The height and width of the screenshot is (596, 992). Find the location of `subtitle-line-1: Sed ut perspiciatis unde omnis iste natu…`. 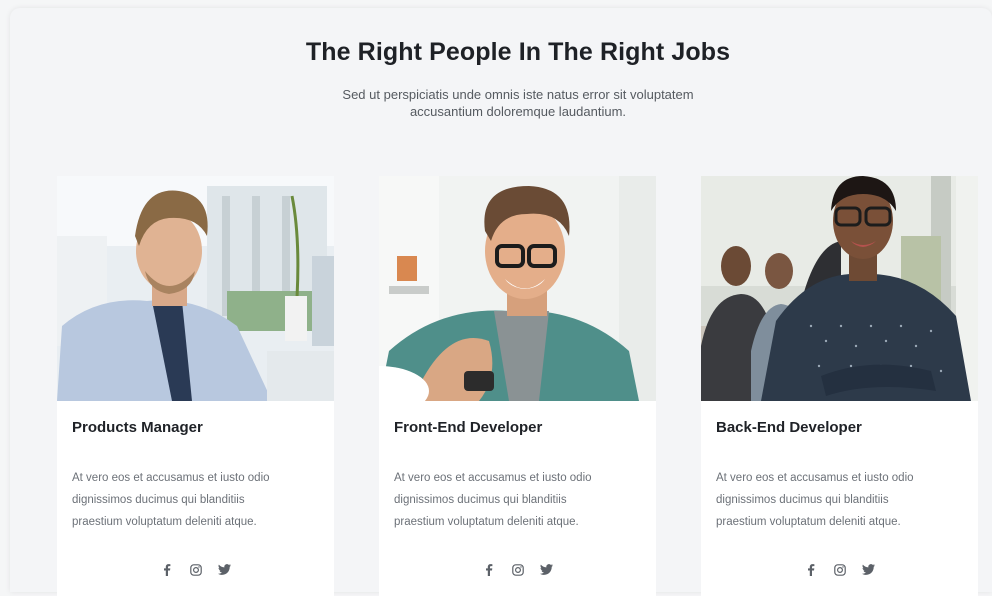

subtitle-line-1: Sed ut perspiciatis unde omnis iste natu… is located at coordinates (518, 94).